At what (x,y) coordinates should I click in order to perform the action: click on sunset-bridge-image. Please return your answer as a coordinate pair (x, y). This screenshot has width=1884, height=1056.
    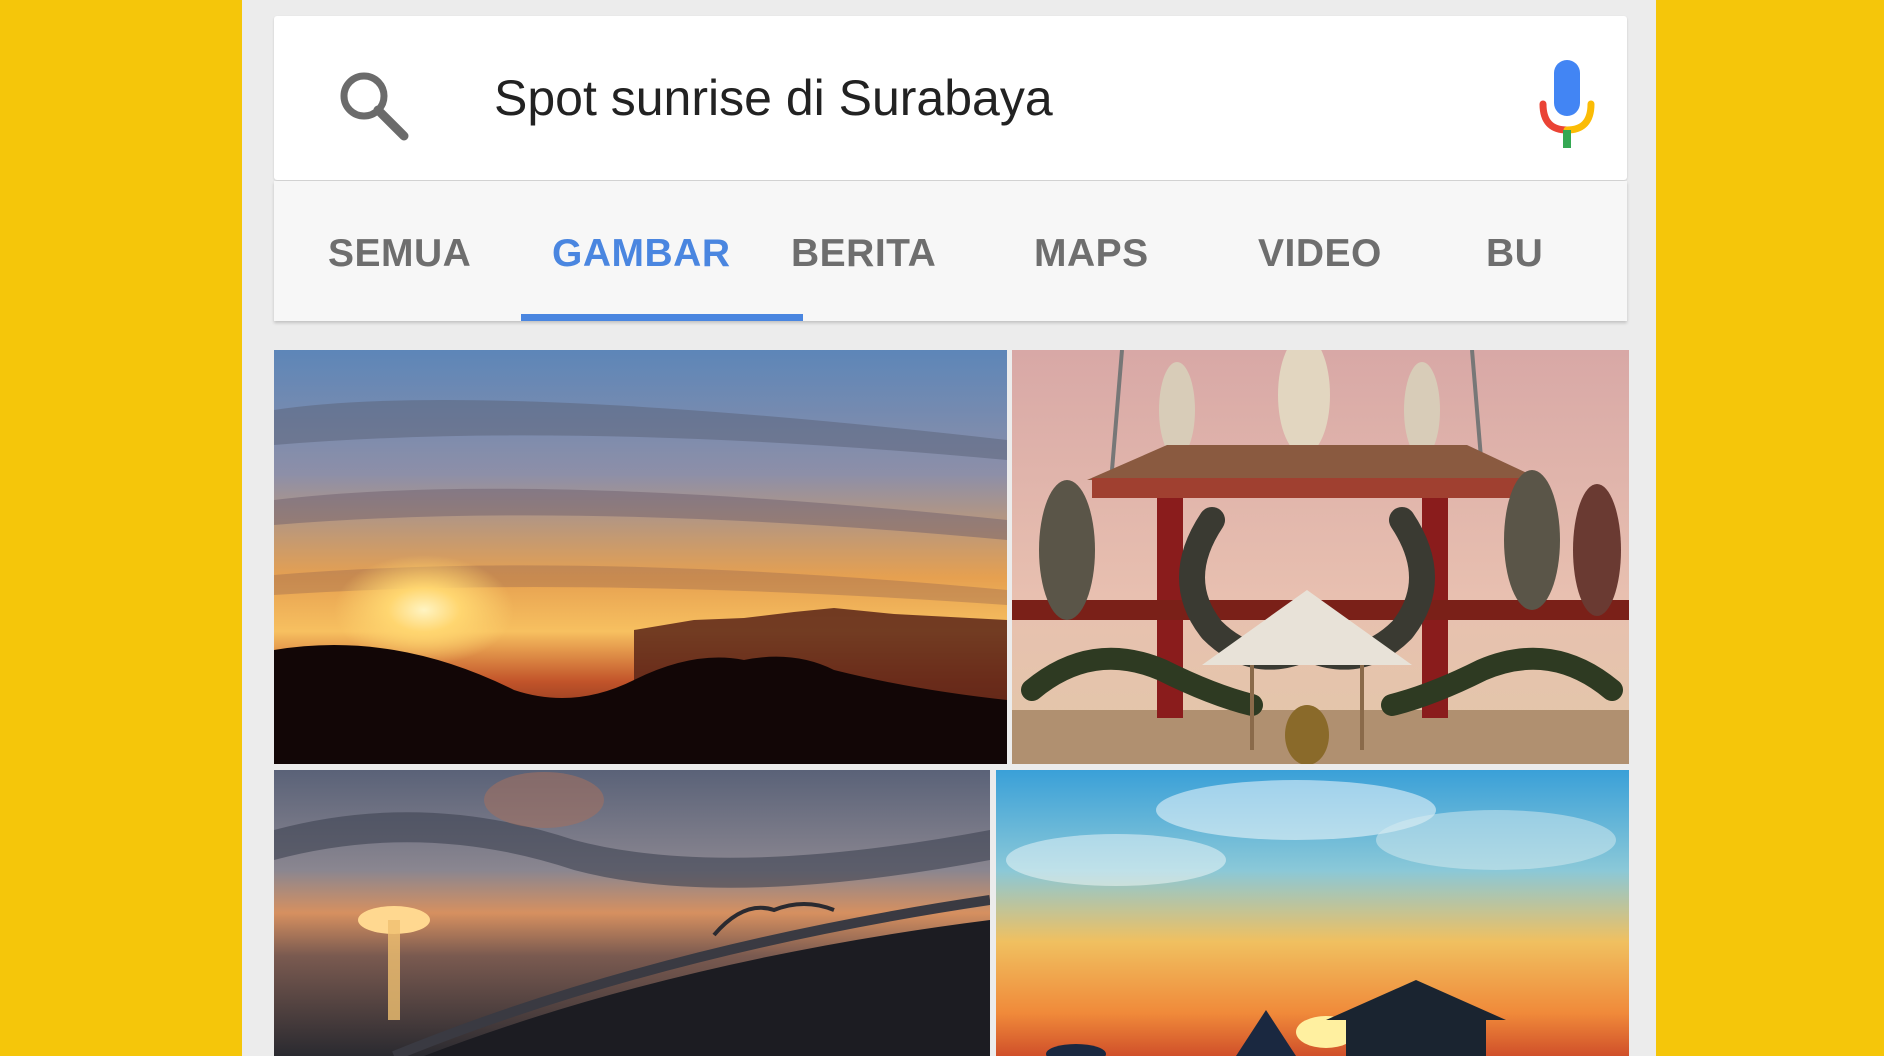
    Looking at the image, I should click on (632, 913).